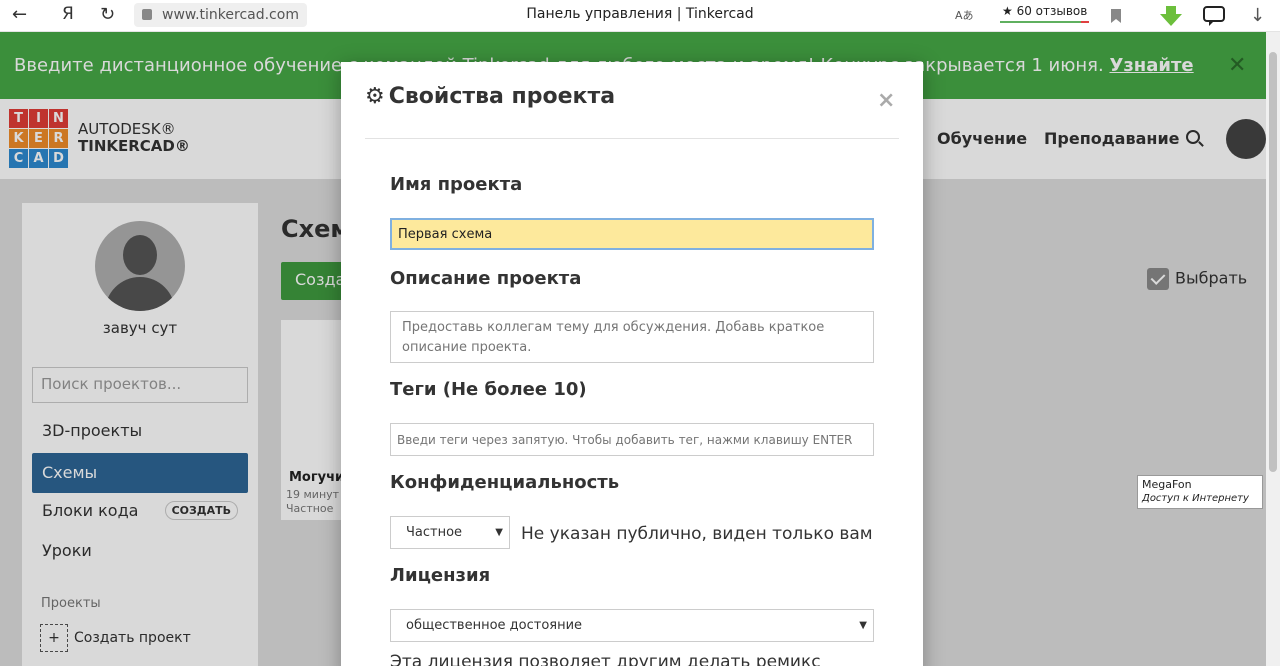  What do you see at coordinates (1200, 492) in the screenshot?
I see `network-tooltip: MegaFon Доступ к Интернету` at bounding box center [1200, 492].